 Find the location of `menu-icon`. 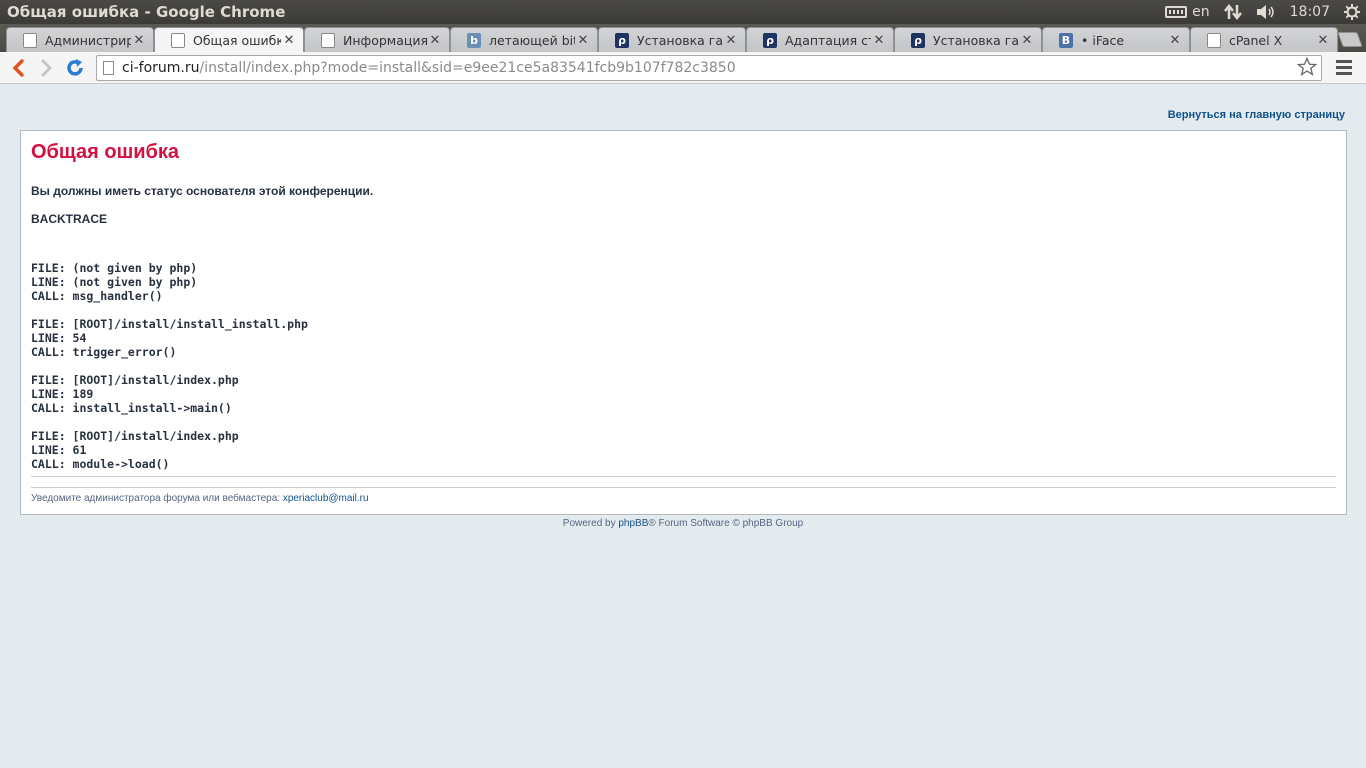

menu-icon is located at coordinates (1344, 69).